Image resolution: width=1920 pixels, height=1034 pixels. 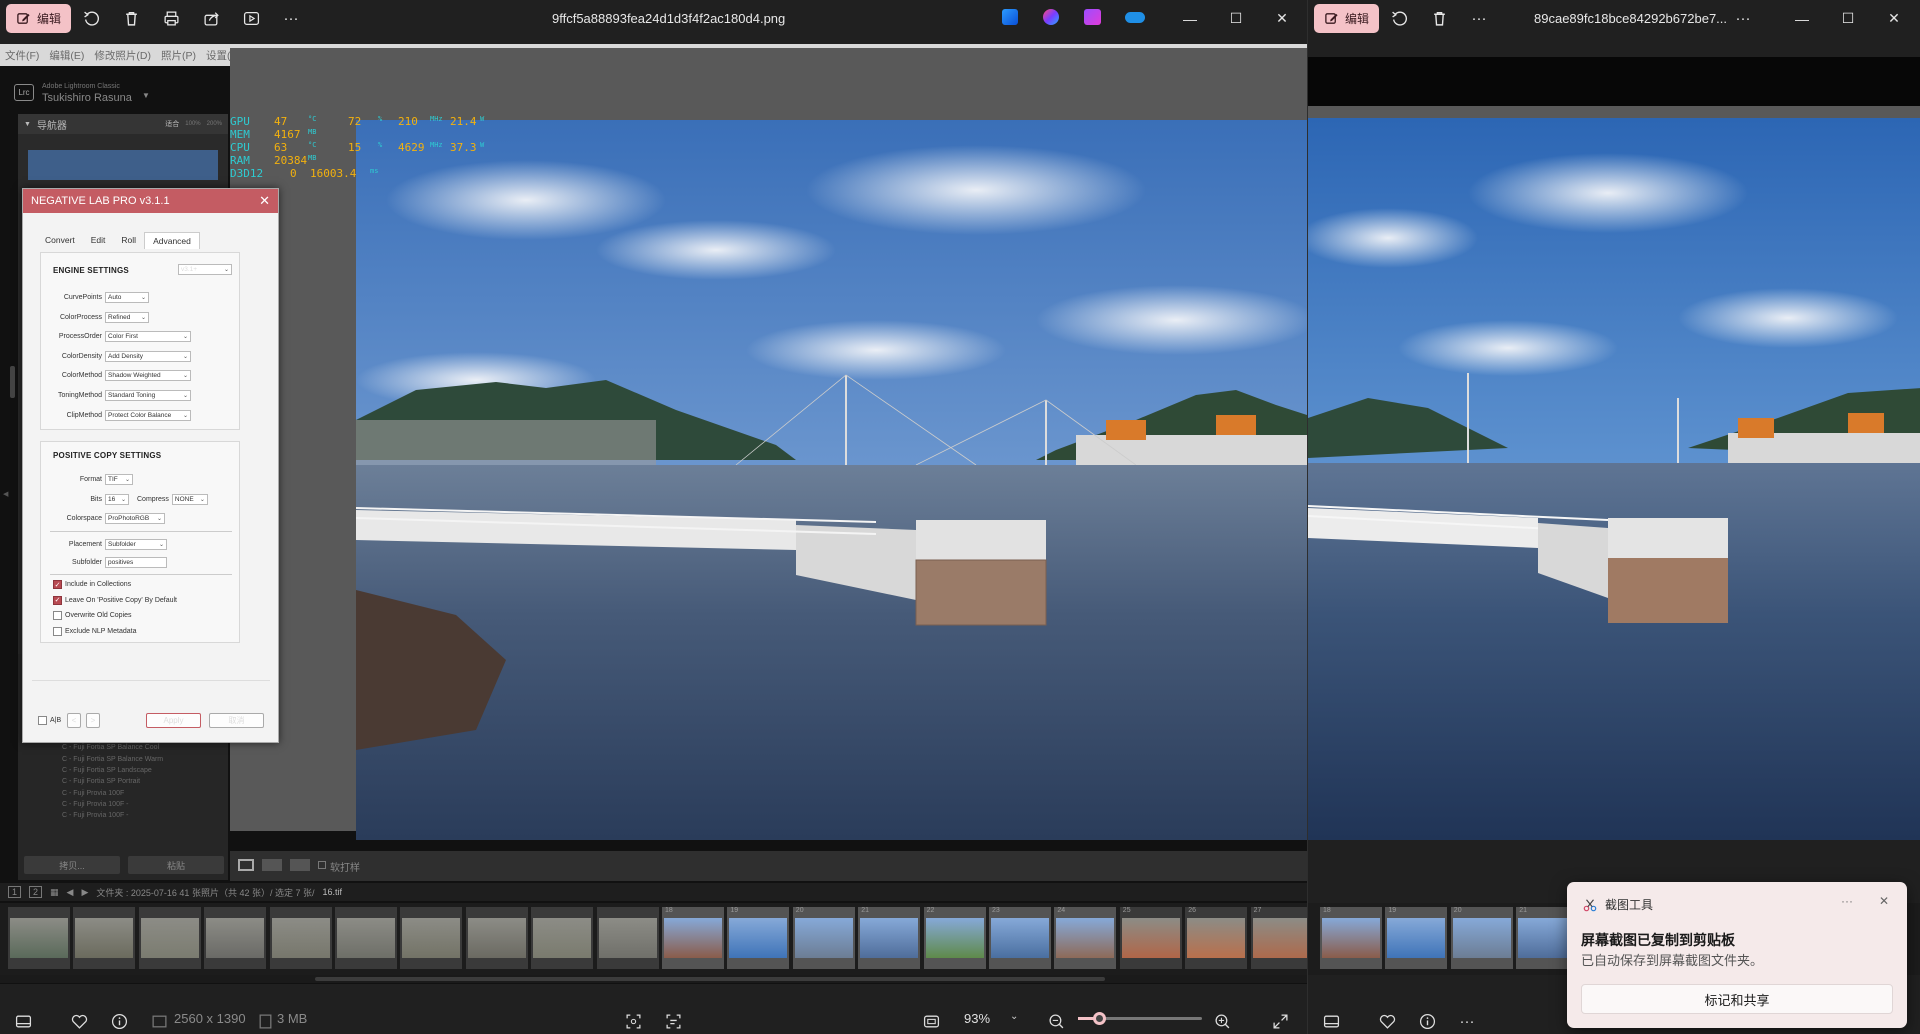 What do you see at coordinates (272, 865) in the screenshot?
I see `compare-view-icon` at bounding box center [272, 865].